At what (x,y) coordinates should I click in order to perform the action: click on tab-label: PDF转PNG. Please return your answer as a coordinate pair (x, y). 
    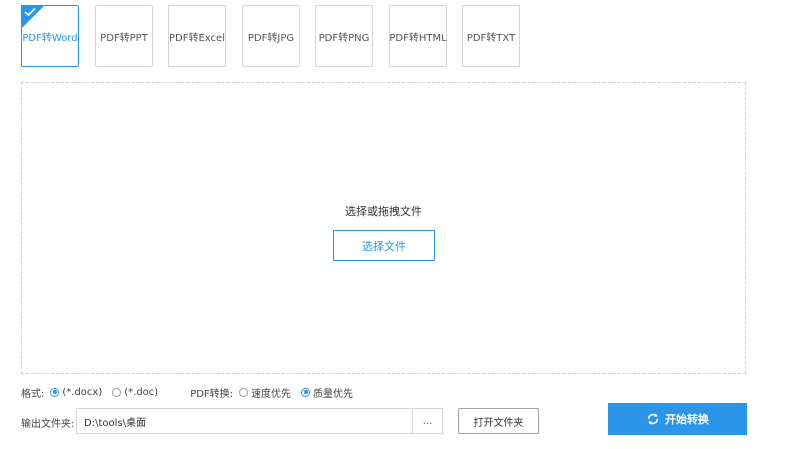
    Looking at the image, I should click on (344, 38).